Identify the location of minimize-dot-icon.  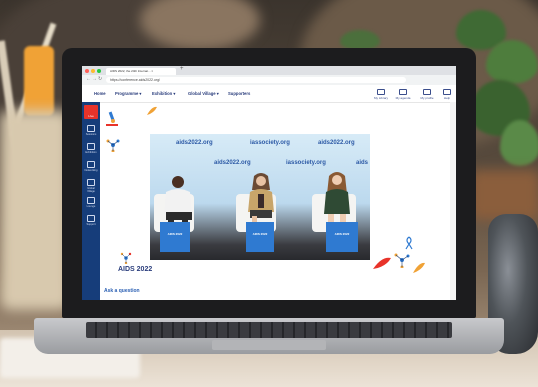
(93, 71).